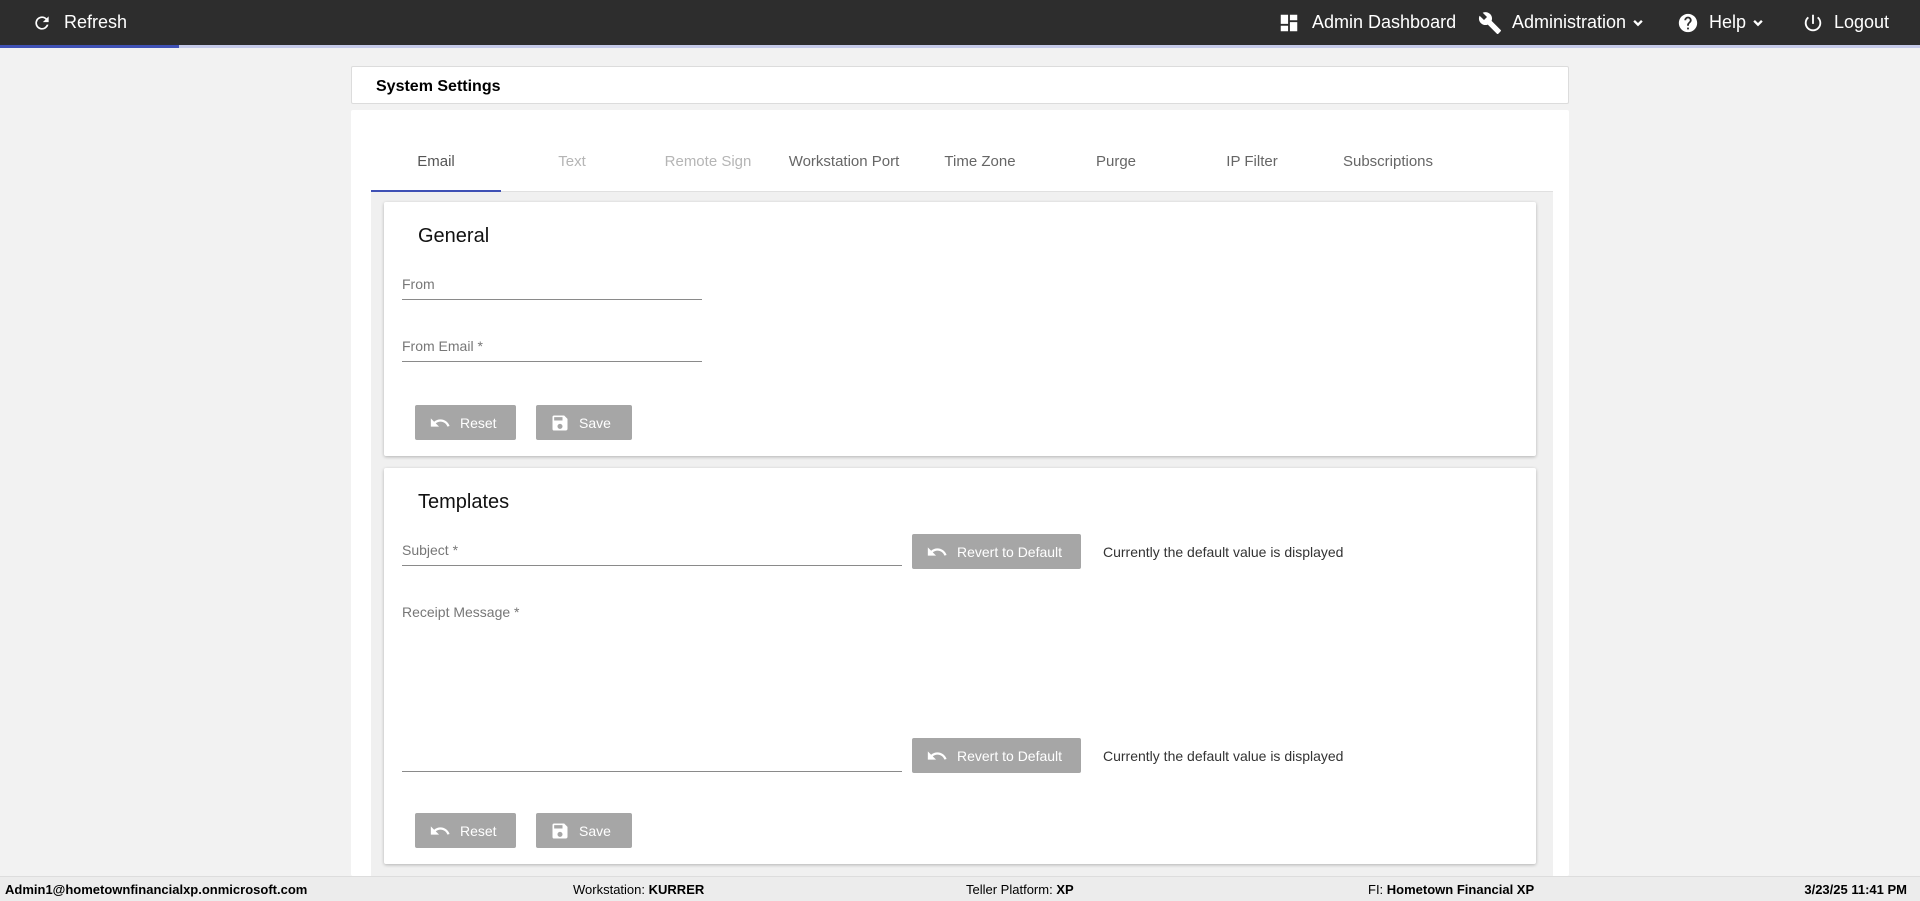 The image size is (1920, 901). Describe the element at coordinates (96, 22) in the screenshot. I see `refresh-label: Refresh` at that location.